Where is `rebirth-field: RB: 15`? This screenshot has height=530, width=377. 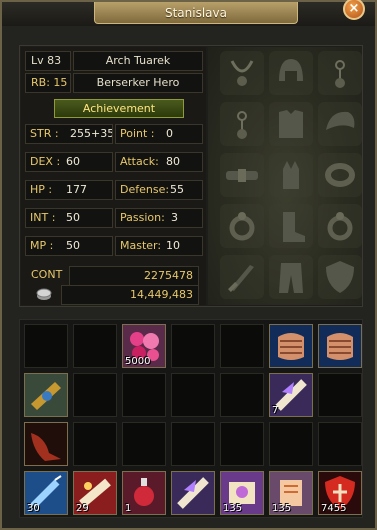 rebirth-field: RB: 15 is located at coordinates (48, 83).